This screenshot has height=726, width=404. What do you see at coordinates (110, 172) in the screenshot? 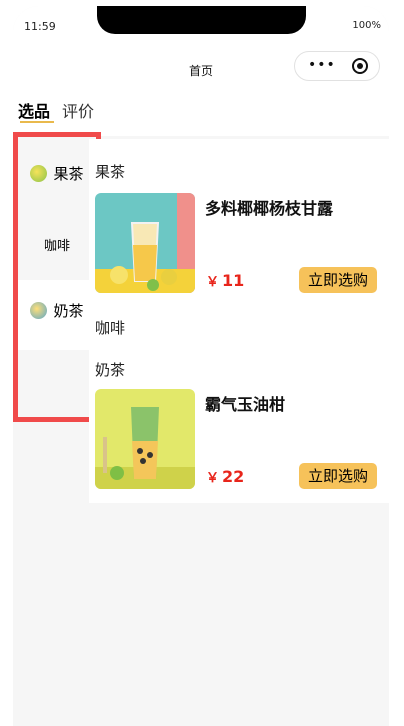
I see `section-title-guocha: 果茶` at bounding box center [110, 172].